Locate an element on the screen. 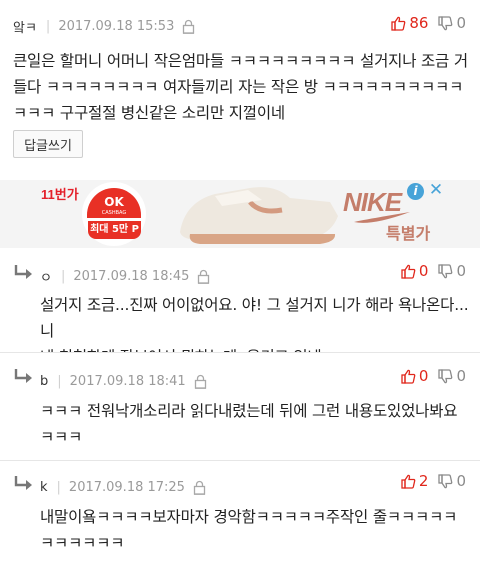 The height and width of the screenshot is (579, 480). ad-close-icon: ✕ is located at coordinates (436, 190).